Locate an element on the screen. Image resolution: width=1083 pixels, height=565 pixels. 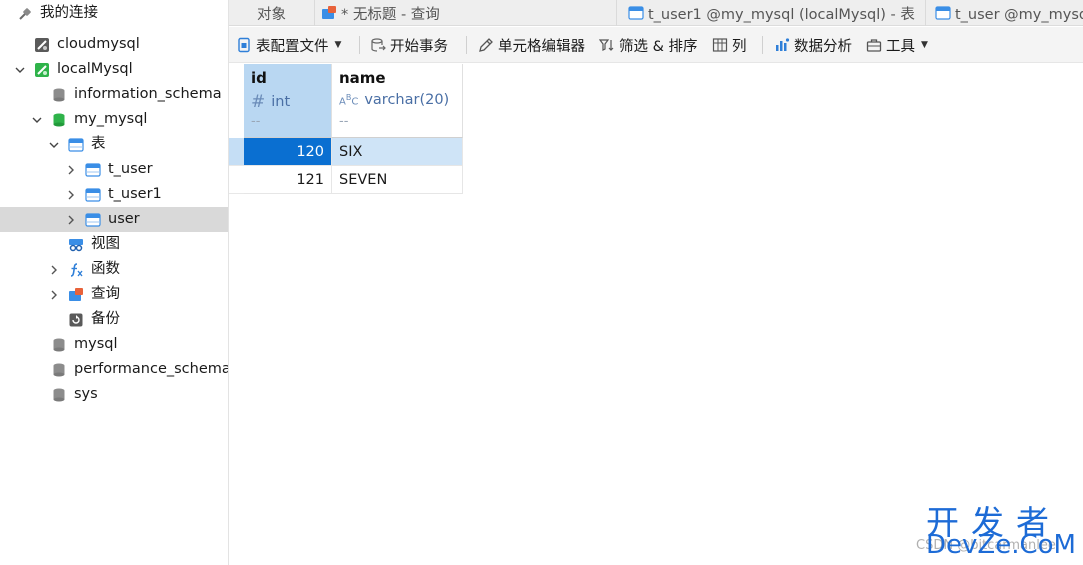
tree-item-label: localMysql is located at coordinates (95, 69).